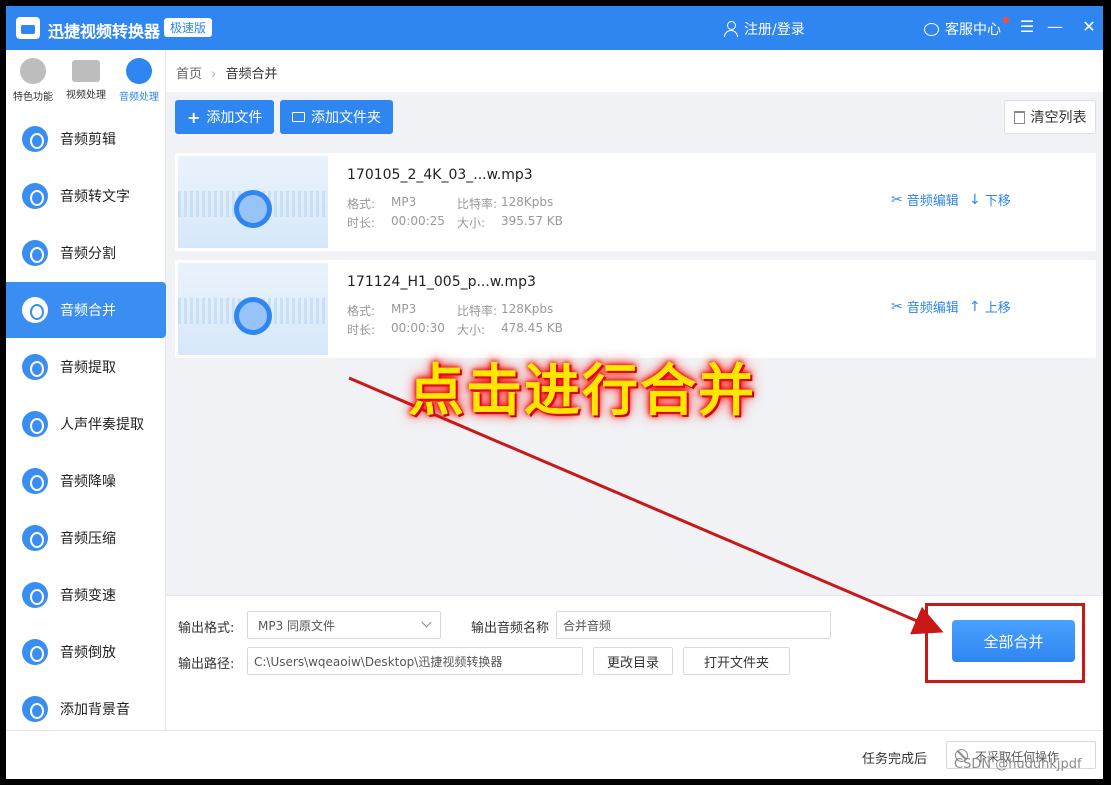  Describe the element at coordinates (532, 328) in the screenshot. I see `size-value: 478.45 KB` at that location.